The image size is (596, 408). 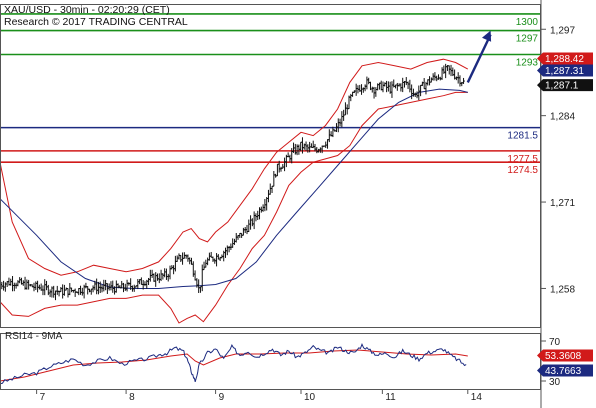 What do you see at coordinates (522, 159) in the screenshot?
I see `level-label: 1277.5` at bounding box center [522, 159].